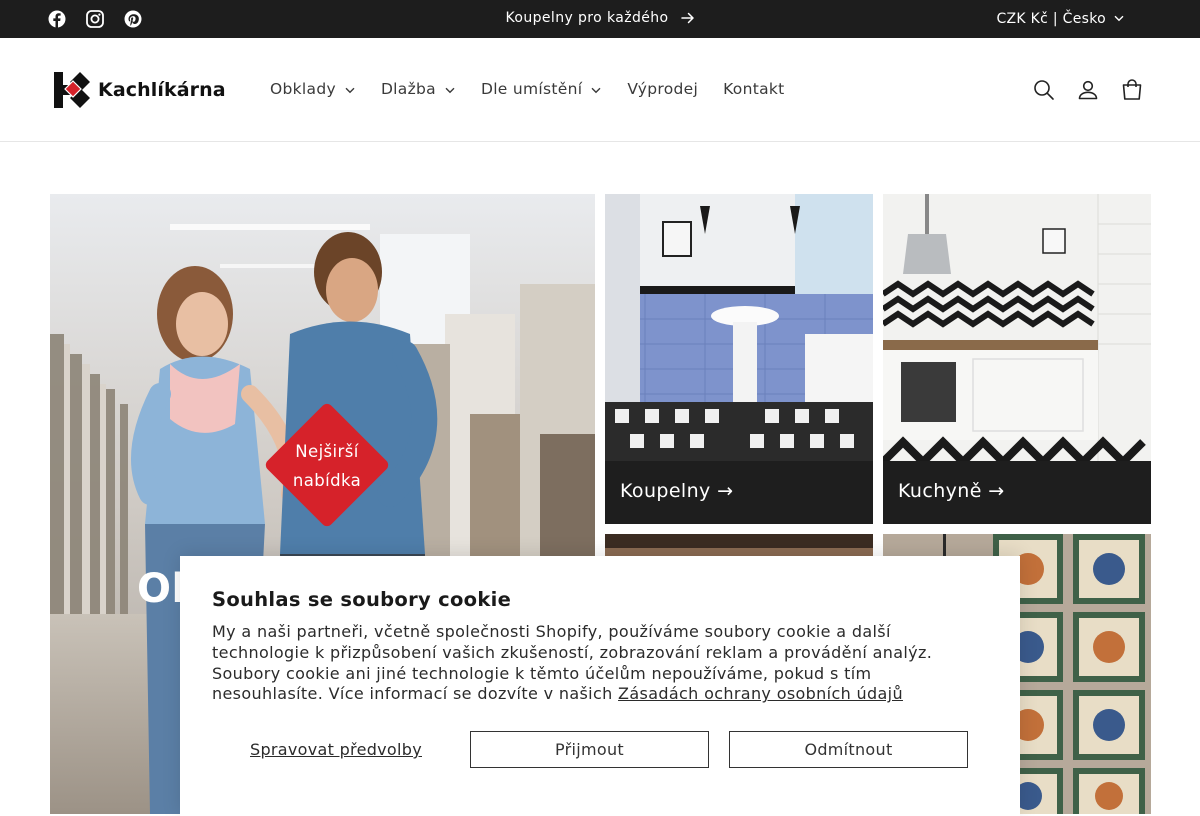 This screenshot has height=816, width=1200. I want to click on tile-kuchyne: Kuchyně →, so click(1017, 359).